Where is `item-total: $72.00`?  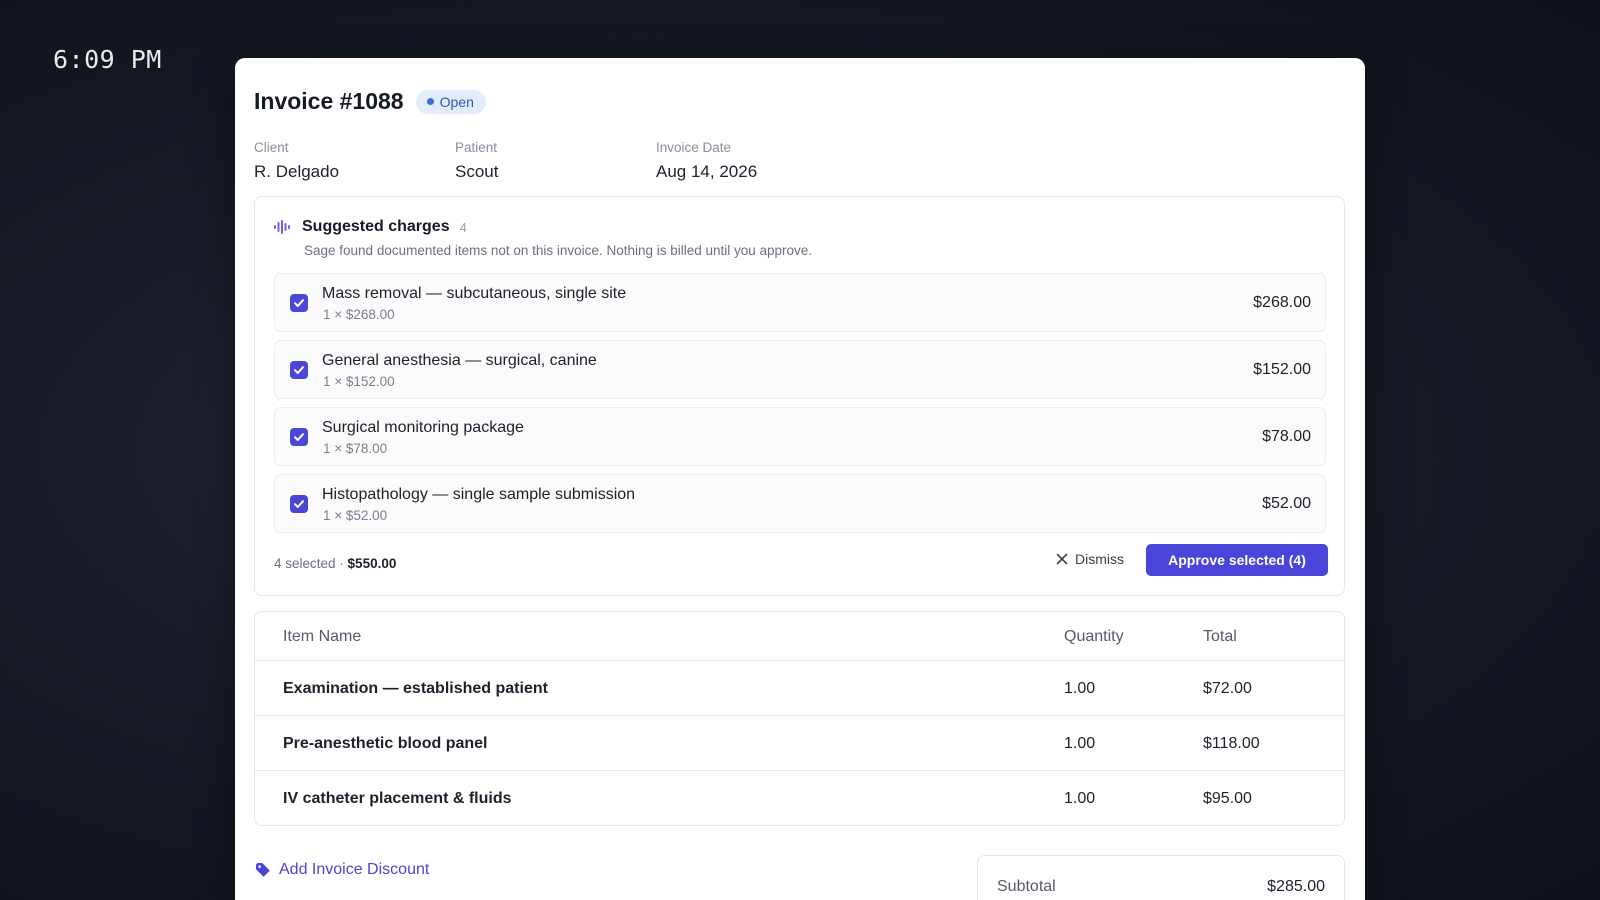
item-total: $72.00 is located at coordinates (1227, 688).